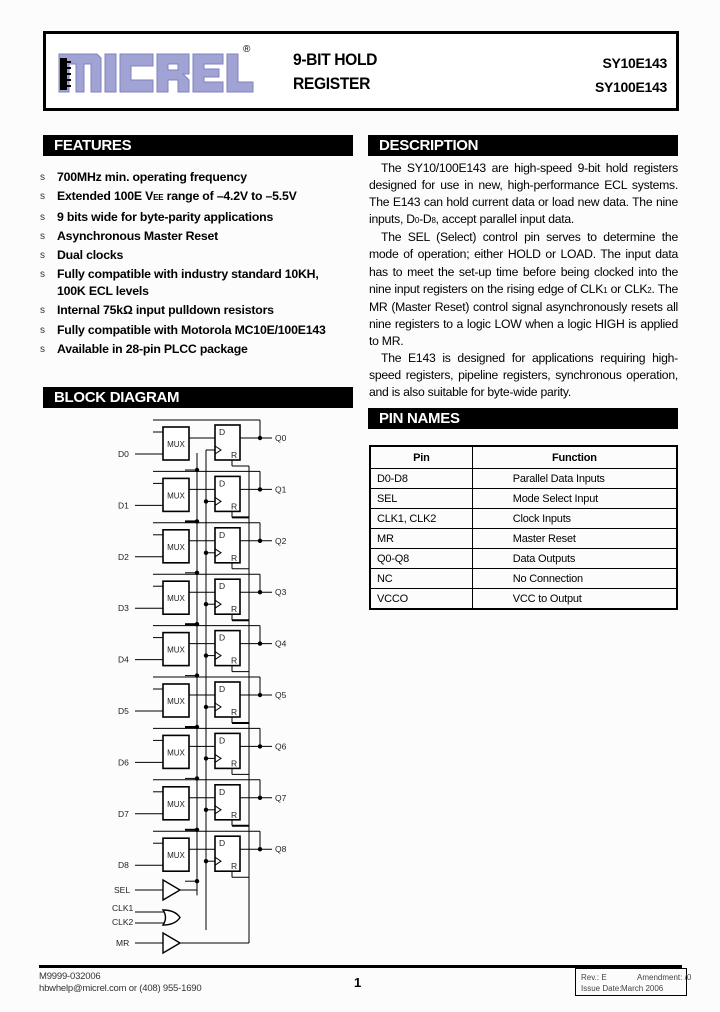  I want to click on table-row: Q0-Q8 Data Outputs, so click(523, 558).